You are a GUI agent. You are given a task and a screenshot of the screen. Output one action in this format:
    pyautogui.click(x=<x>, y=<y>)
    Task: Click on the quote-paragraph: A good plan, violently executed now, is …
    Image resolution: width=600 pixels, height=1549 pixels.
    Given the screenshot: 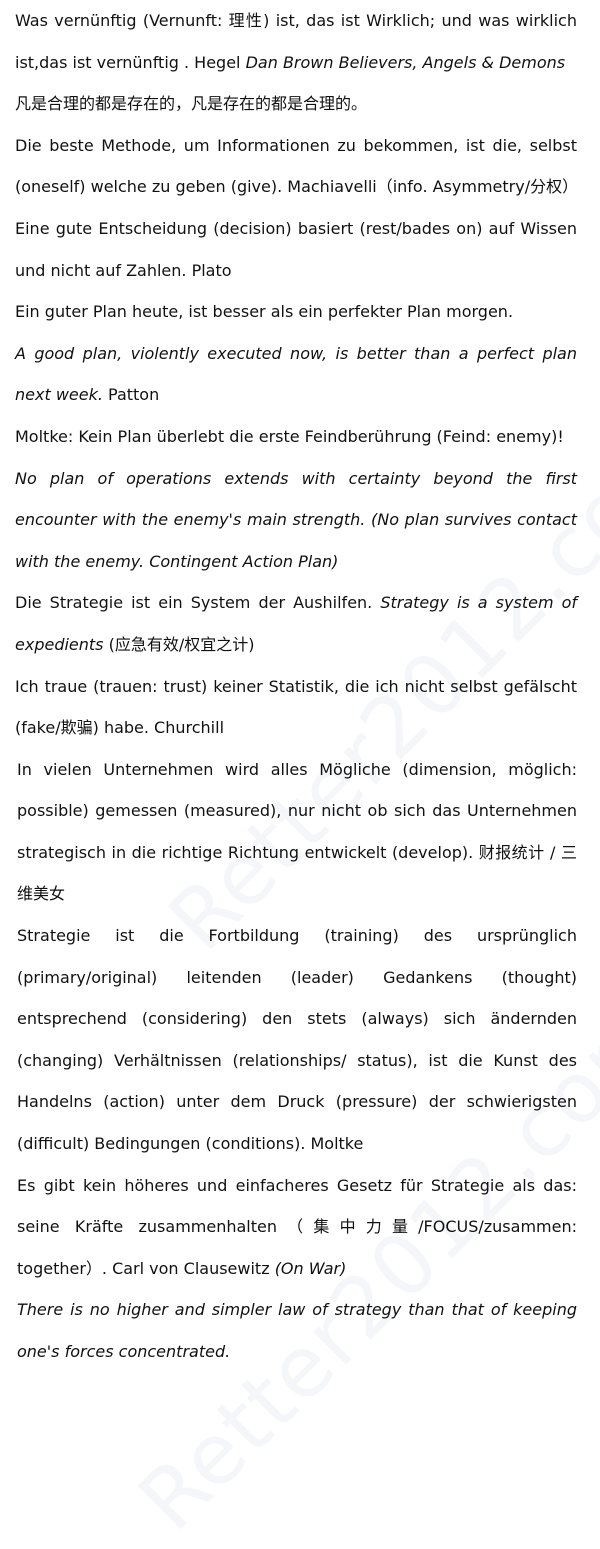 What is the action you would take?
    pyautogui.click(x=296, y=374)
    